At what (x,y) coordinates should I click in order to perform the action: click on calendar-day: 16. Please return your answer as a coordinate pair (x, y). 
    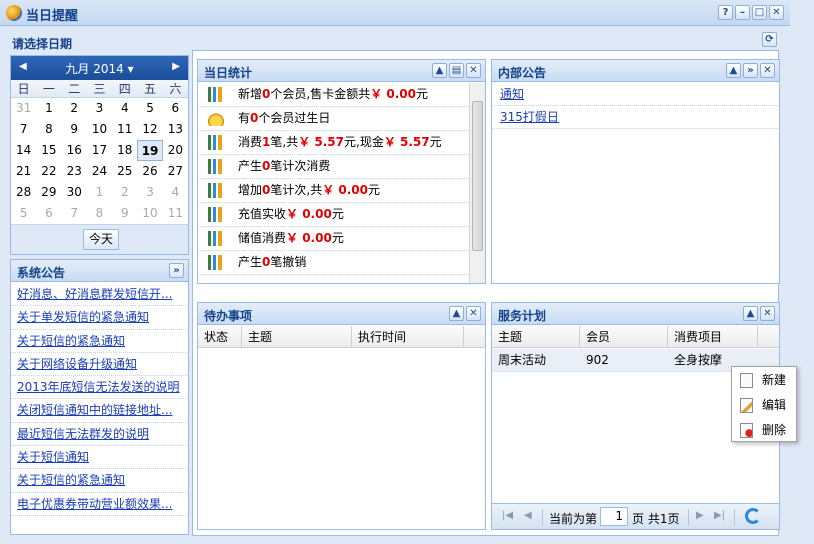
    Looking at the image, I should click on (74, 150).